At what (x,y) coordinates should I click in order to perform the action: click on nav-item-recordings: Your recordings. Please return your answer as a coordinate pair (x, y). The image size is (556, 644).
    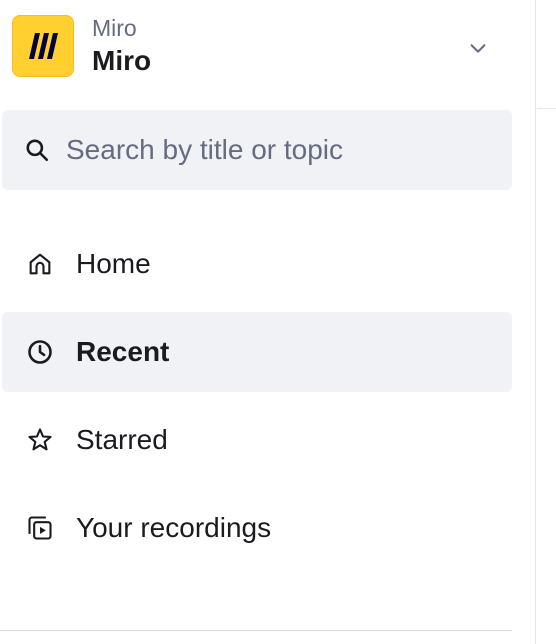
    Looking at the image, I should click on (257, 528).